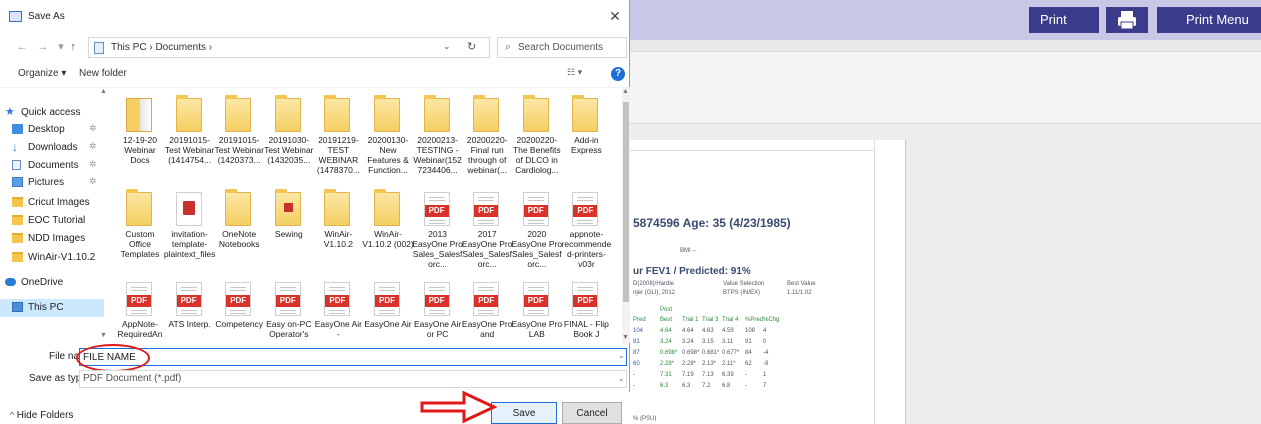  What do you see at coordinates (10, 112) in the screenshot?
I see `star-icon: ★` at bounding box center [10, 112].